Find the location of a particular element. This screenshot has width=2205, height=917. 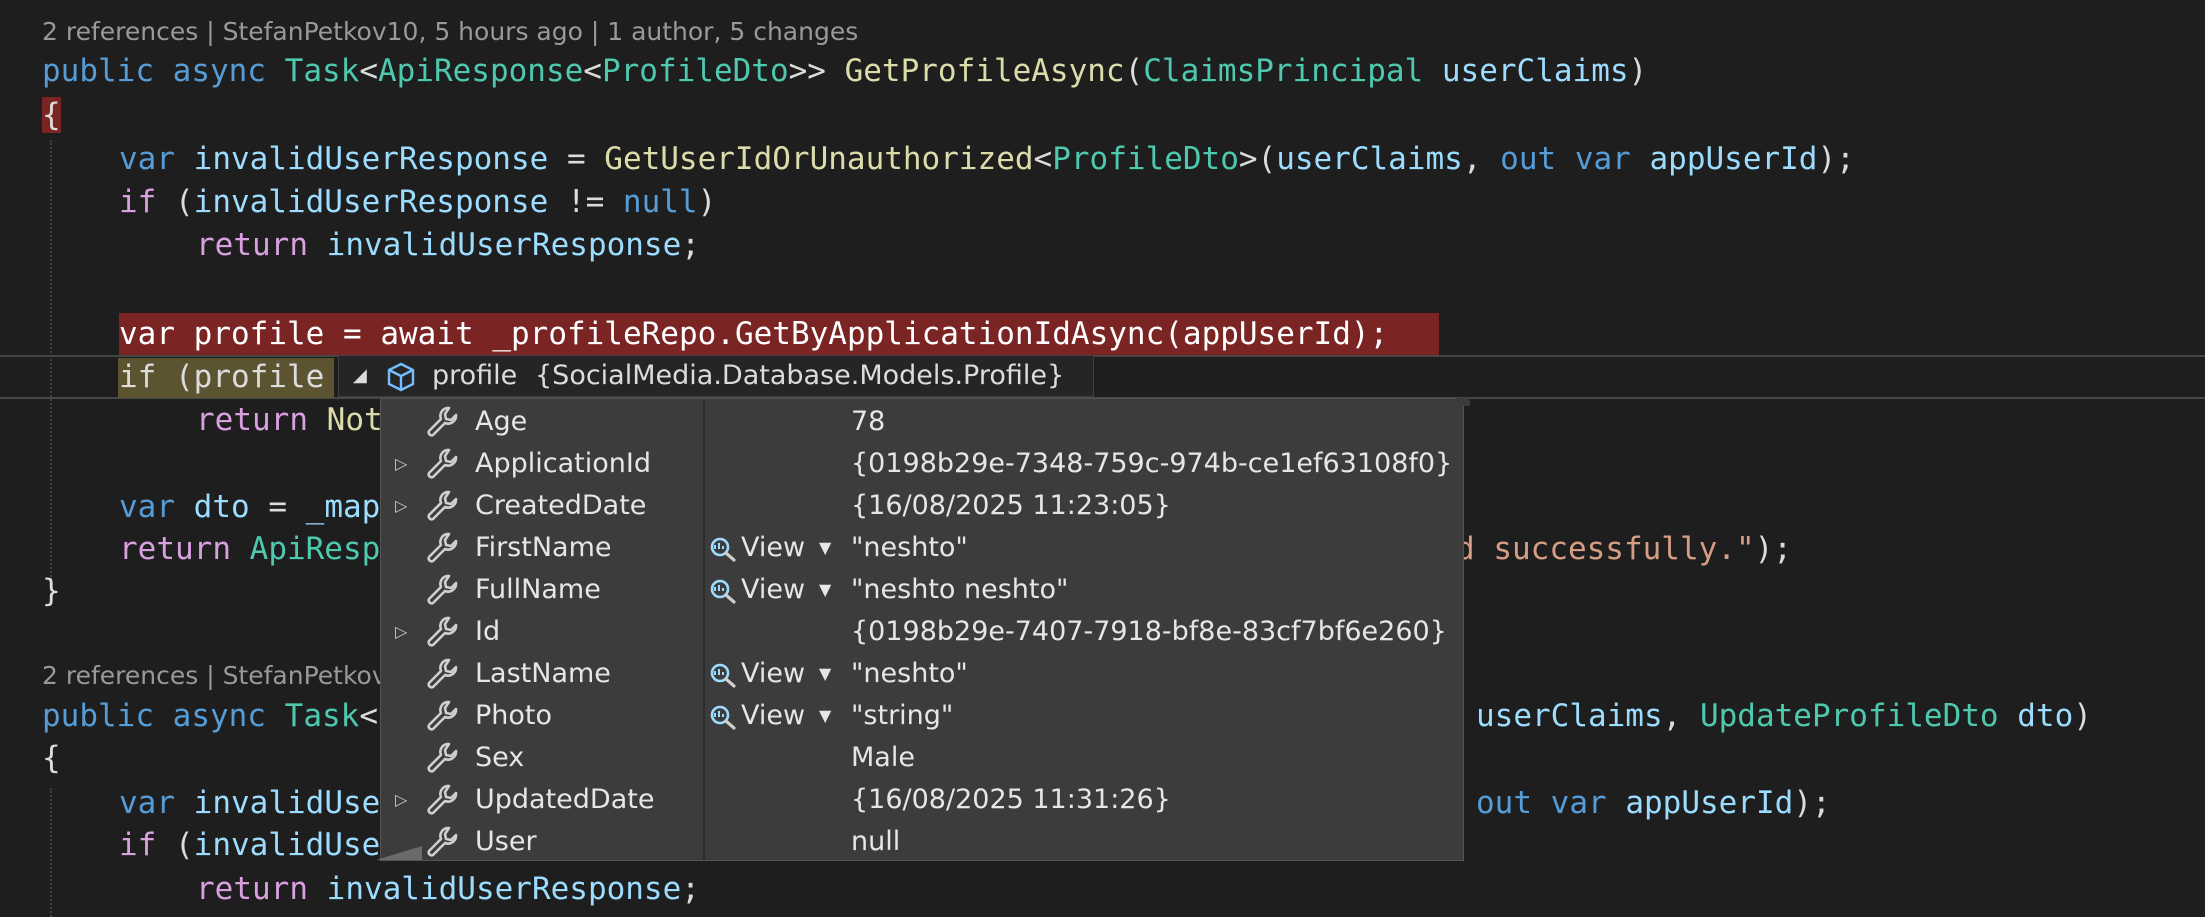

brace-highlight: { is located at coordinates (51, 115).